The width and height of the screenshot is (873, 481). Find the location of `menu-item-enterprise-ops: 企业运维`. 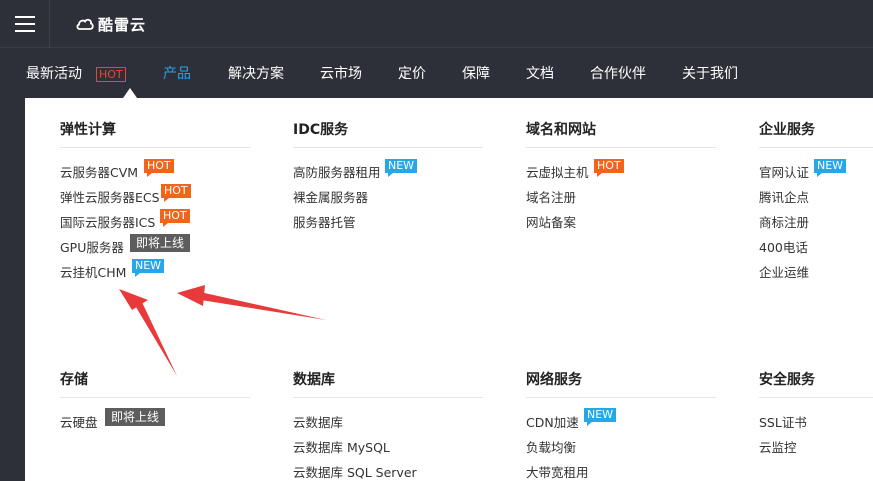

menu-item-enterprise-ops: 企业运维 is located at coordinates (784, 271).